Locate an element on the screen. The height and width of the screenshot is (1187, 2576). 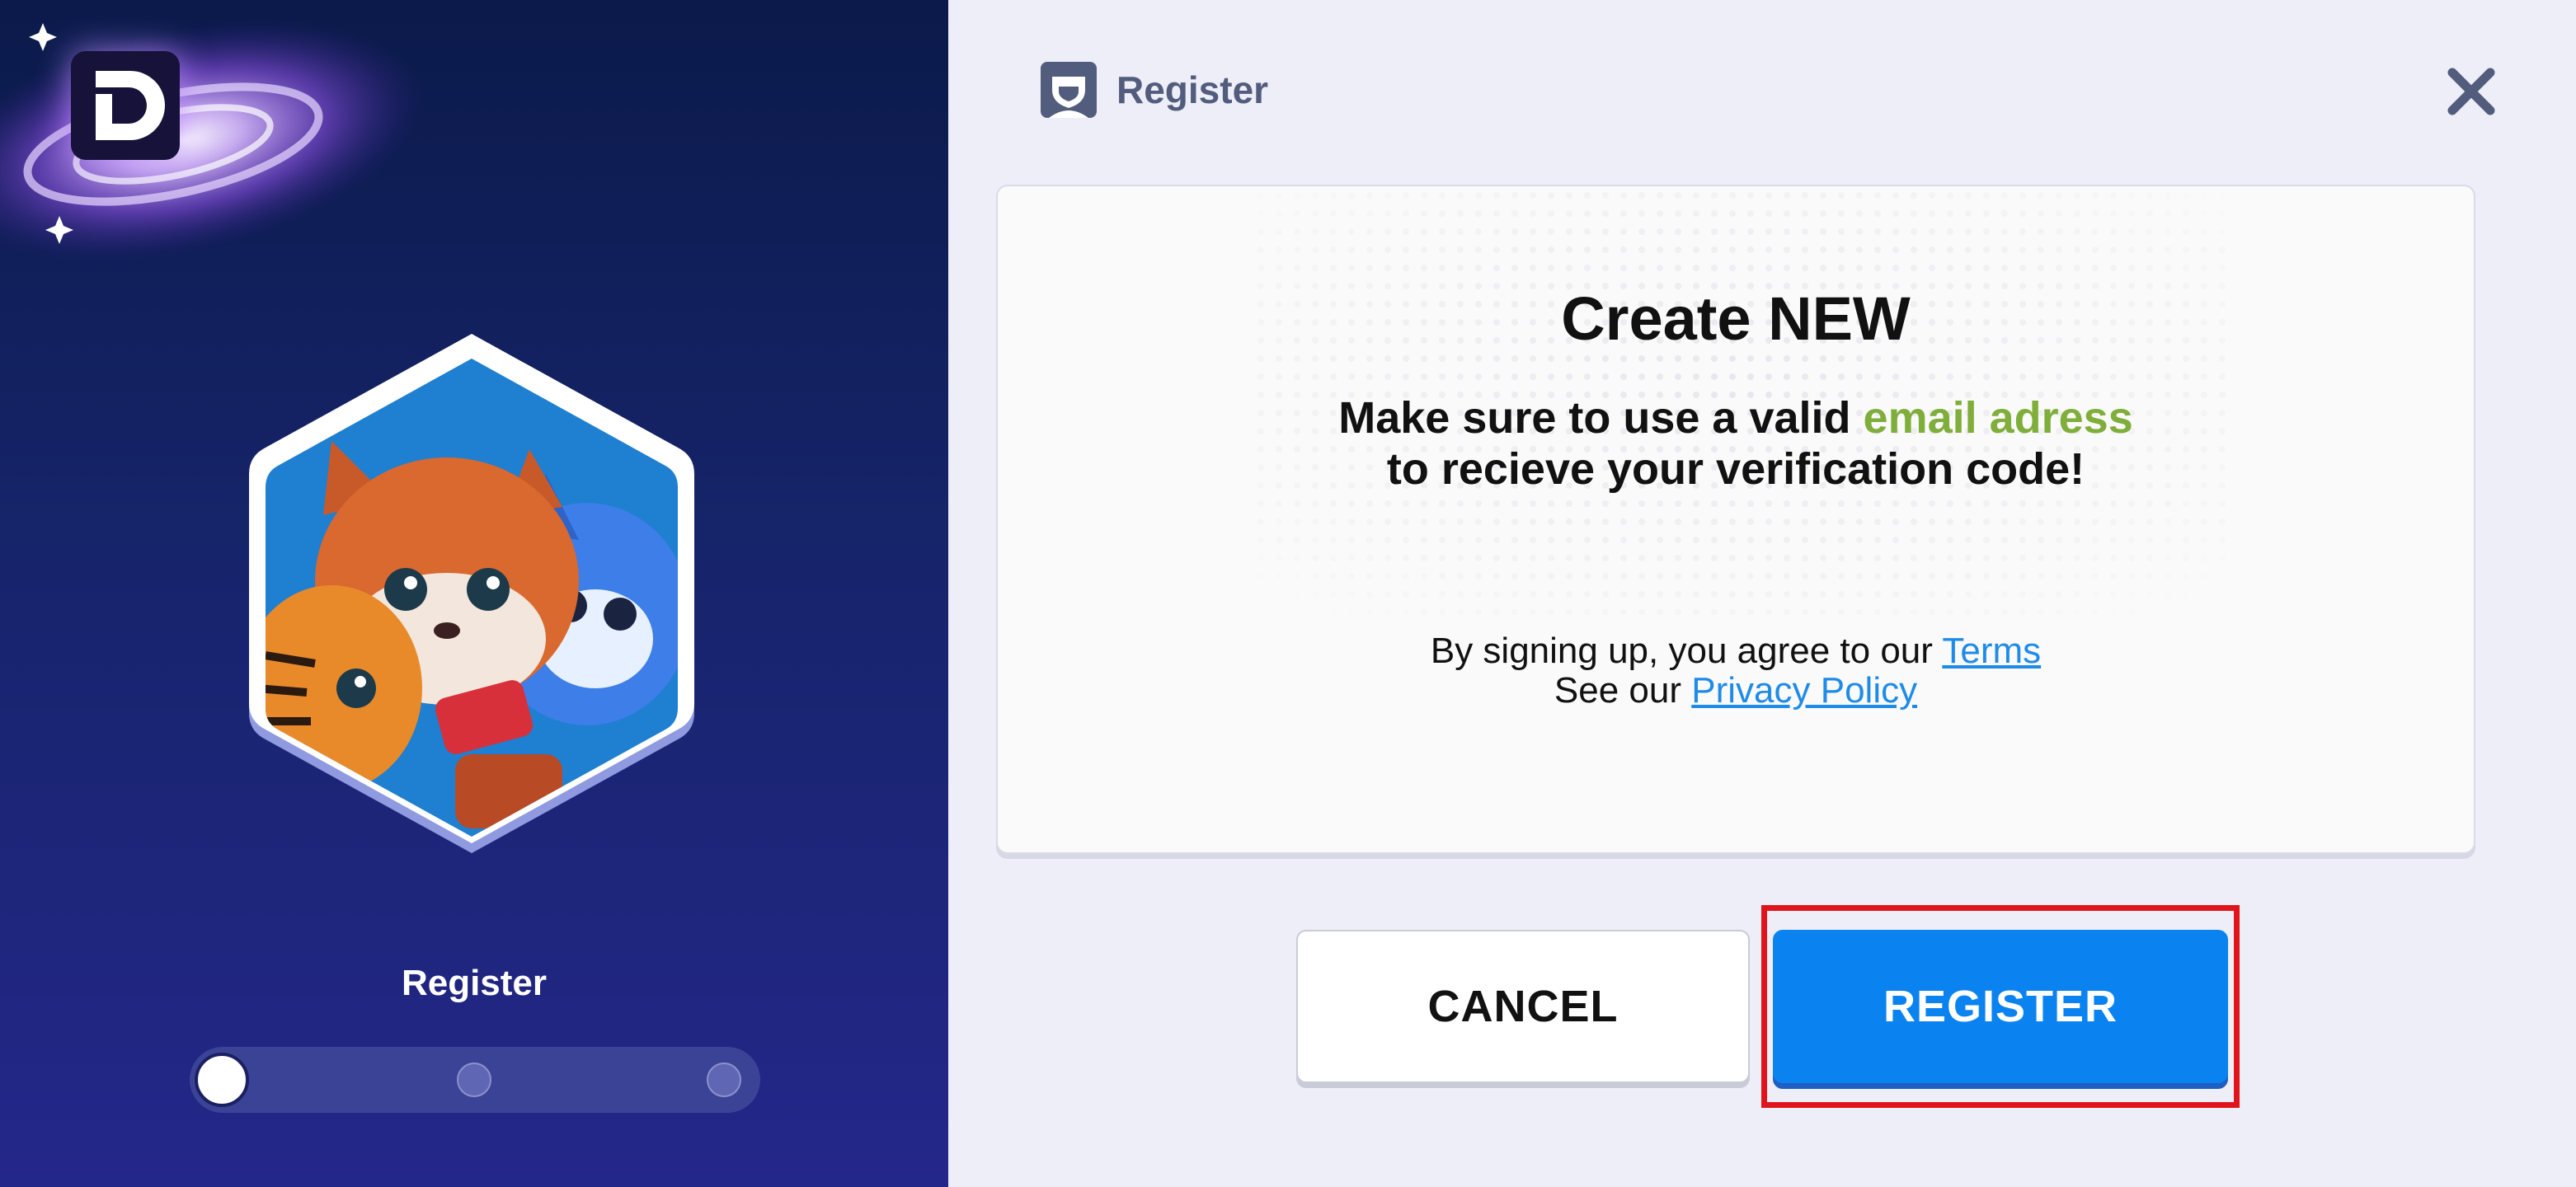
subtitle-text-line2: to recieve your verification code! is located at coordinates (1735, 469).